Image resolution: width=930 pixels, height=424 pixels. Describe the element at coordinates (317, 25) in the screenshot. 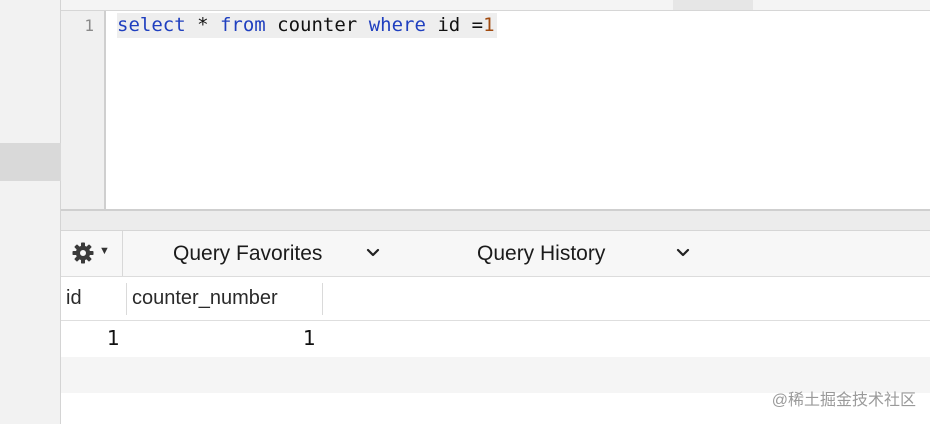

I see `code-token-table: counter` at that location.